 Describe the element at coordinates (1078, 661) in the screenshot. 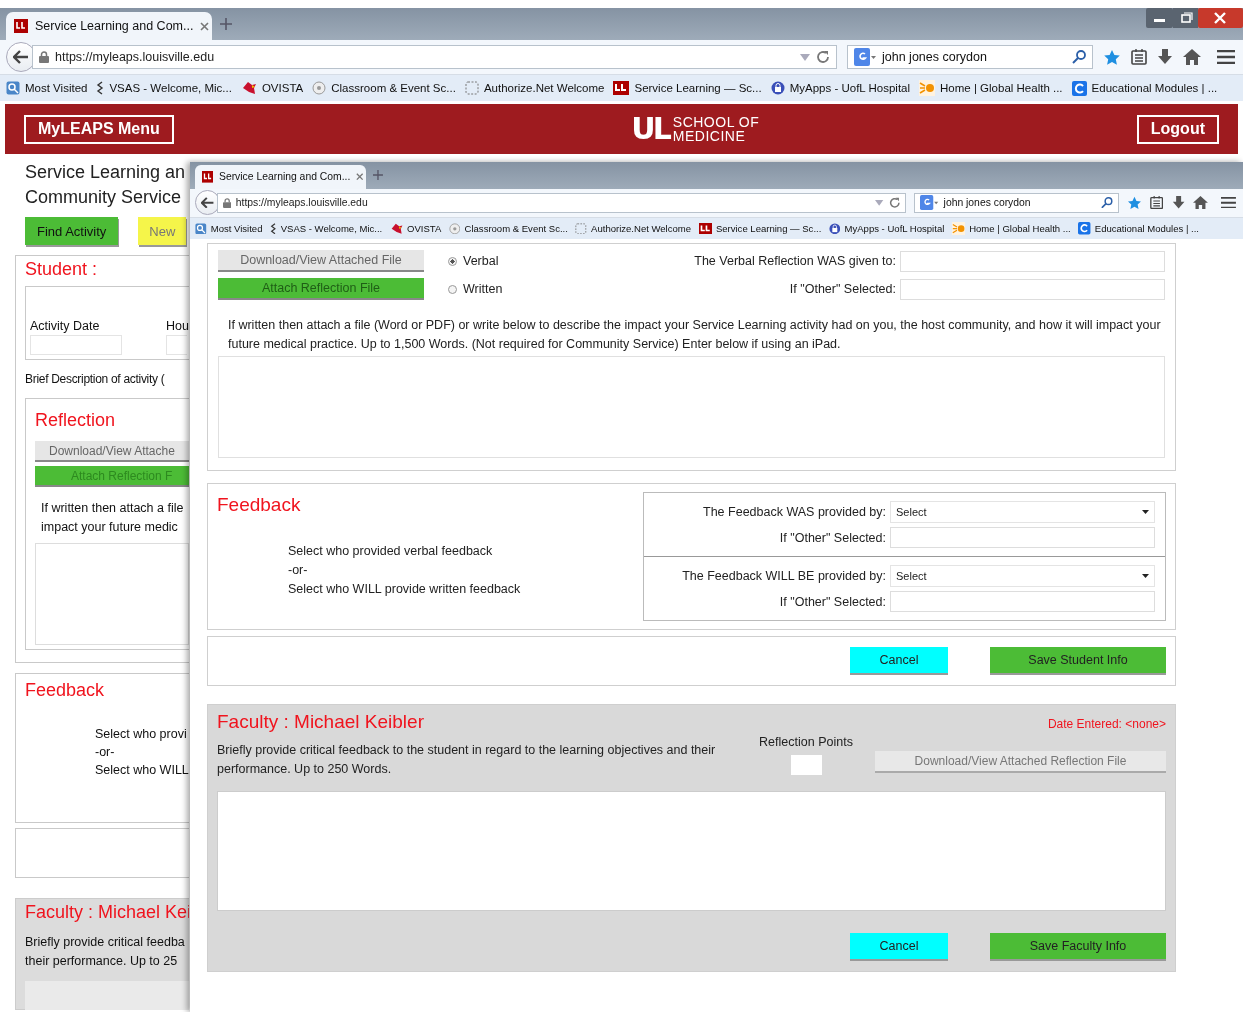

I see `save-button: Save Student Info` at that location.